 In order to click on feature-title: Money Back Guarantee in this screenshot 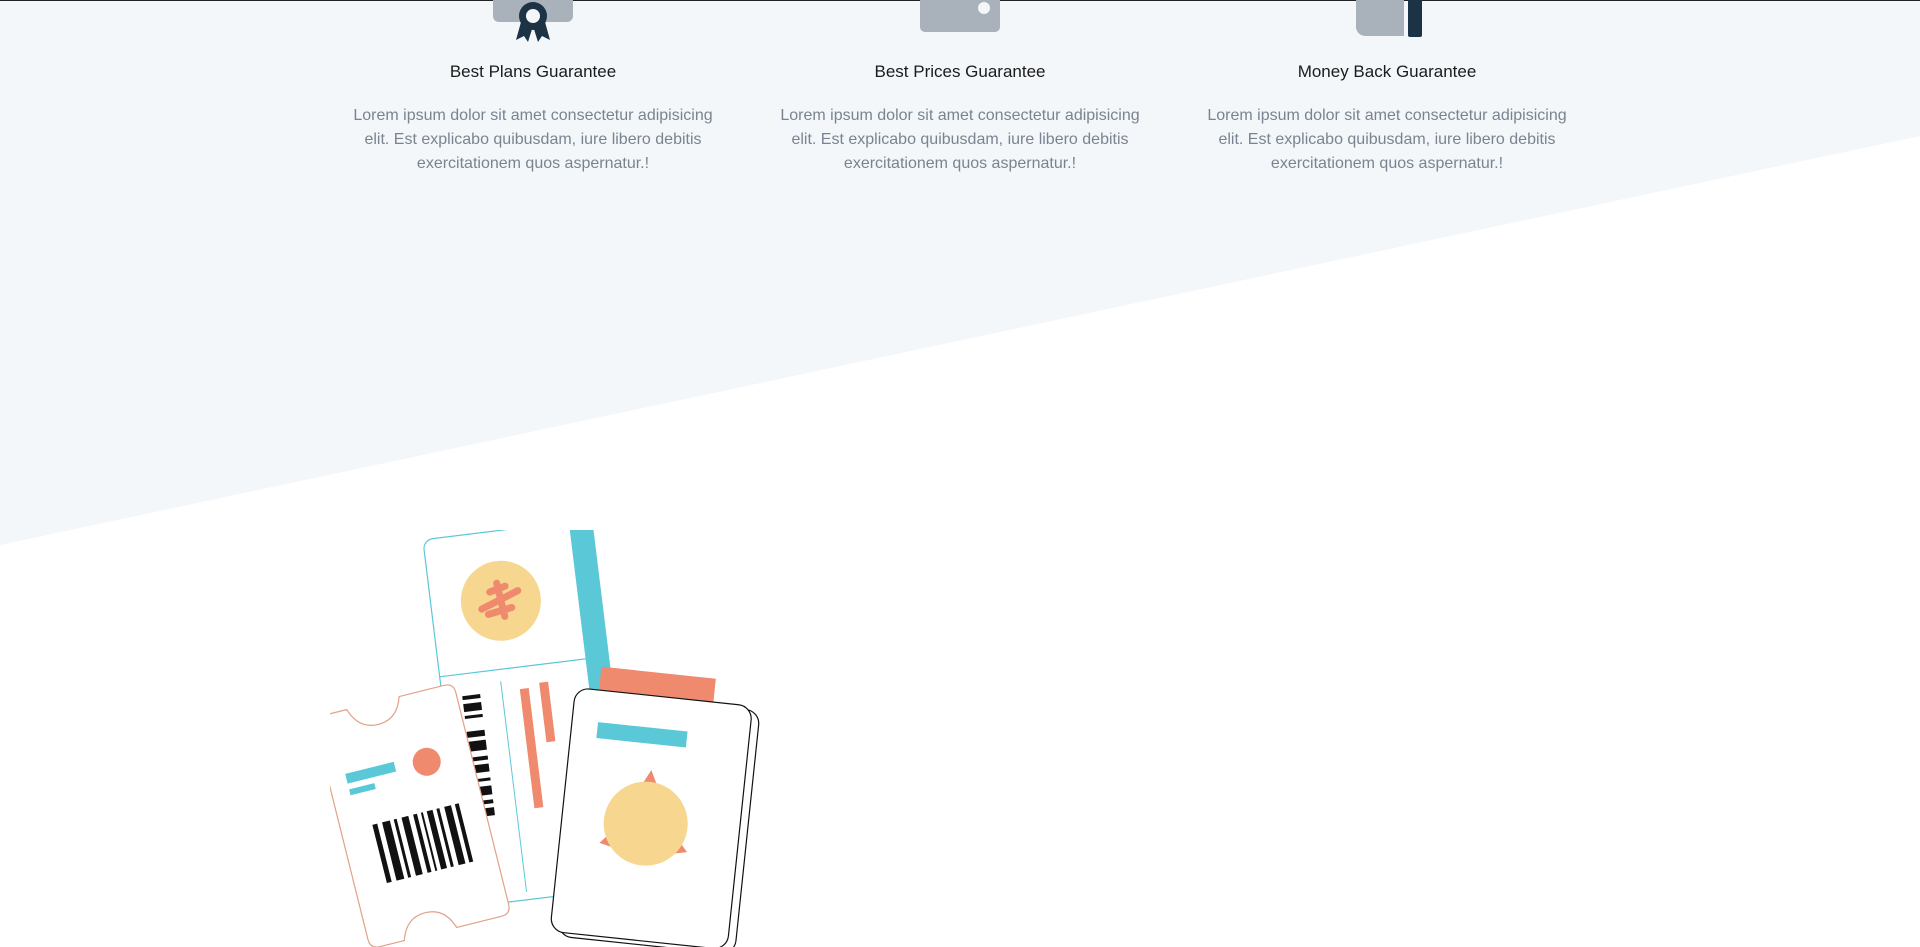, I will do `click(1387, 71)`.